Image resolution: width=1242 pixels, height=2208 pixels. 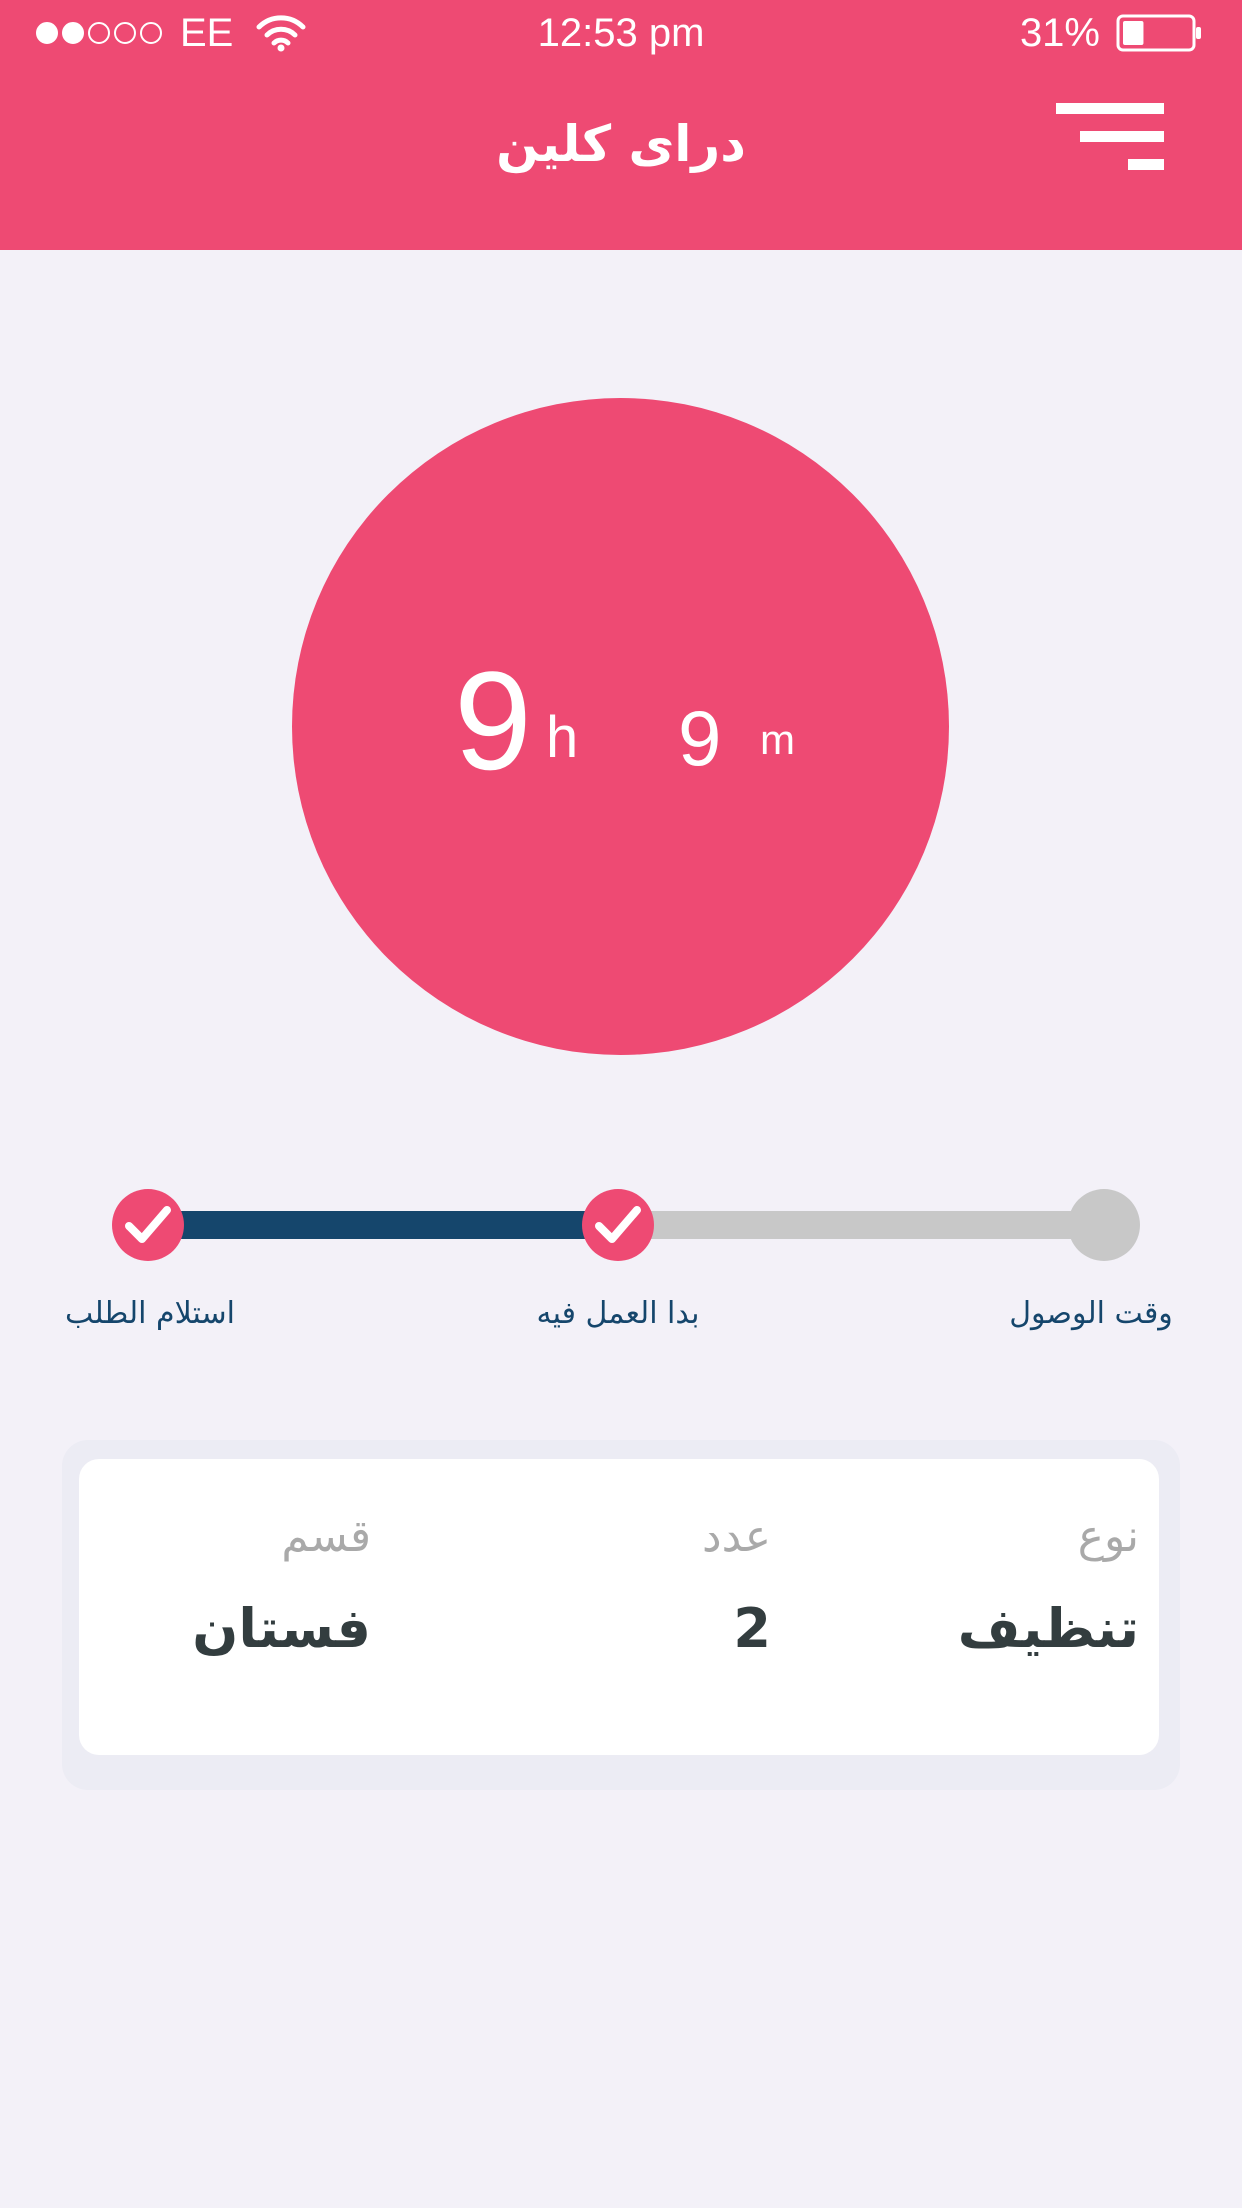 I want to click on status-bar: EE 12:53 pm 31%, so click(x=621, y=33).